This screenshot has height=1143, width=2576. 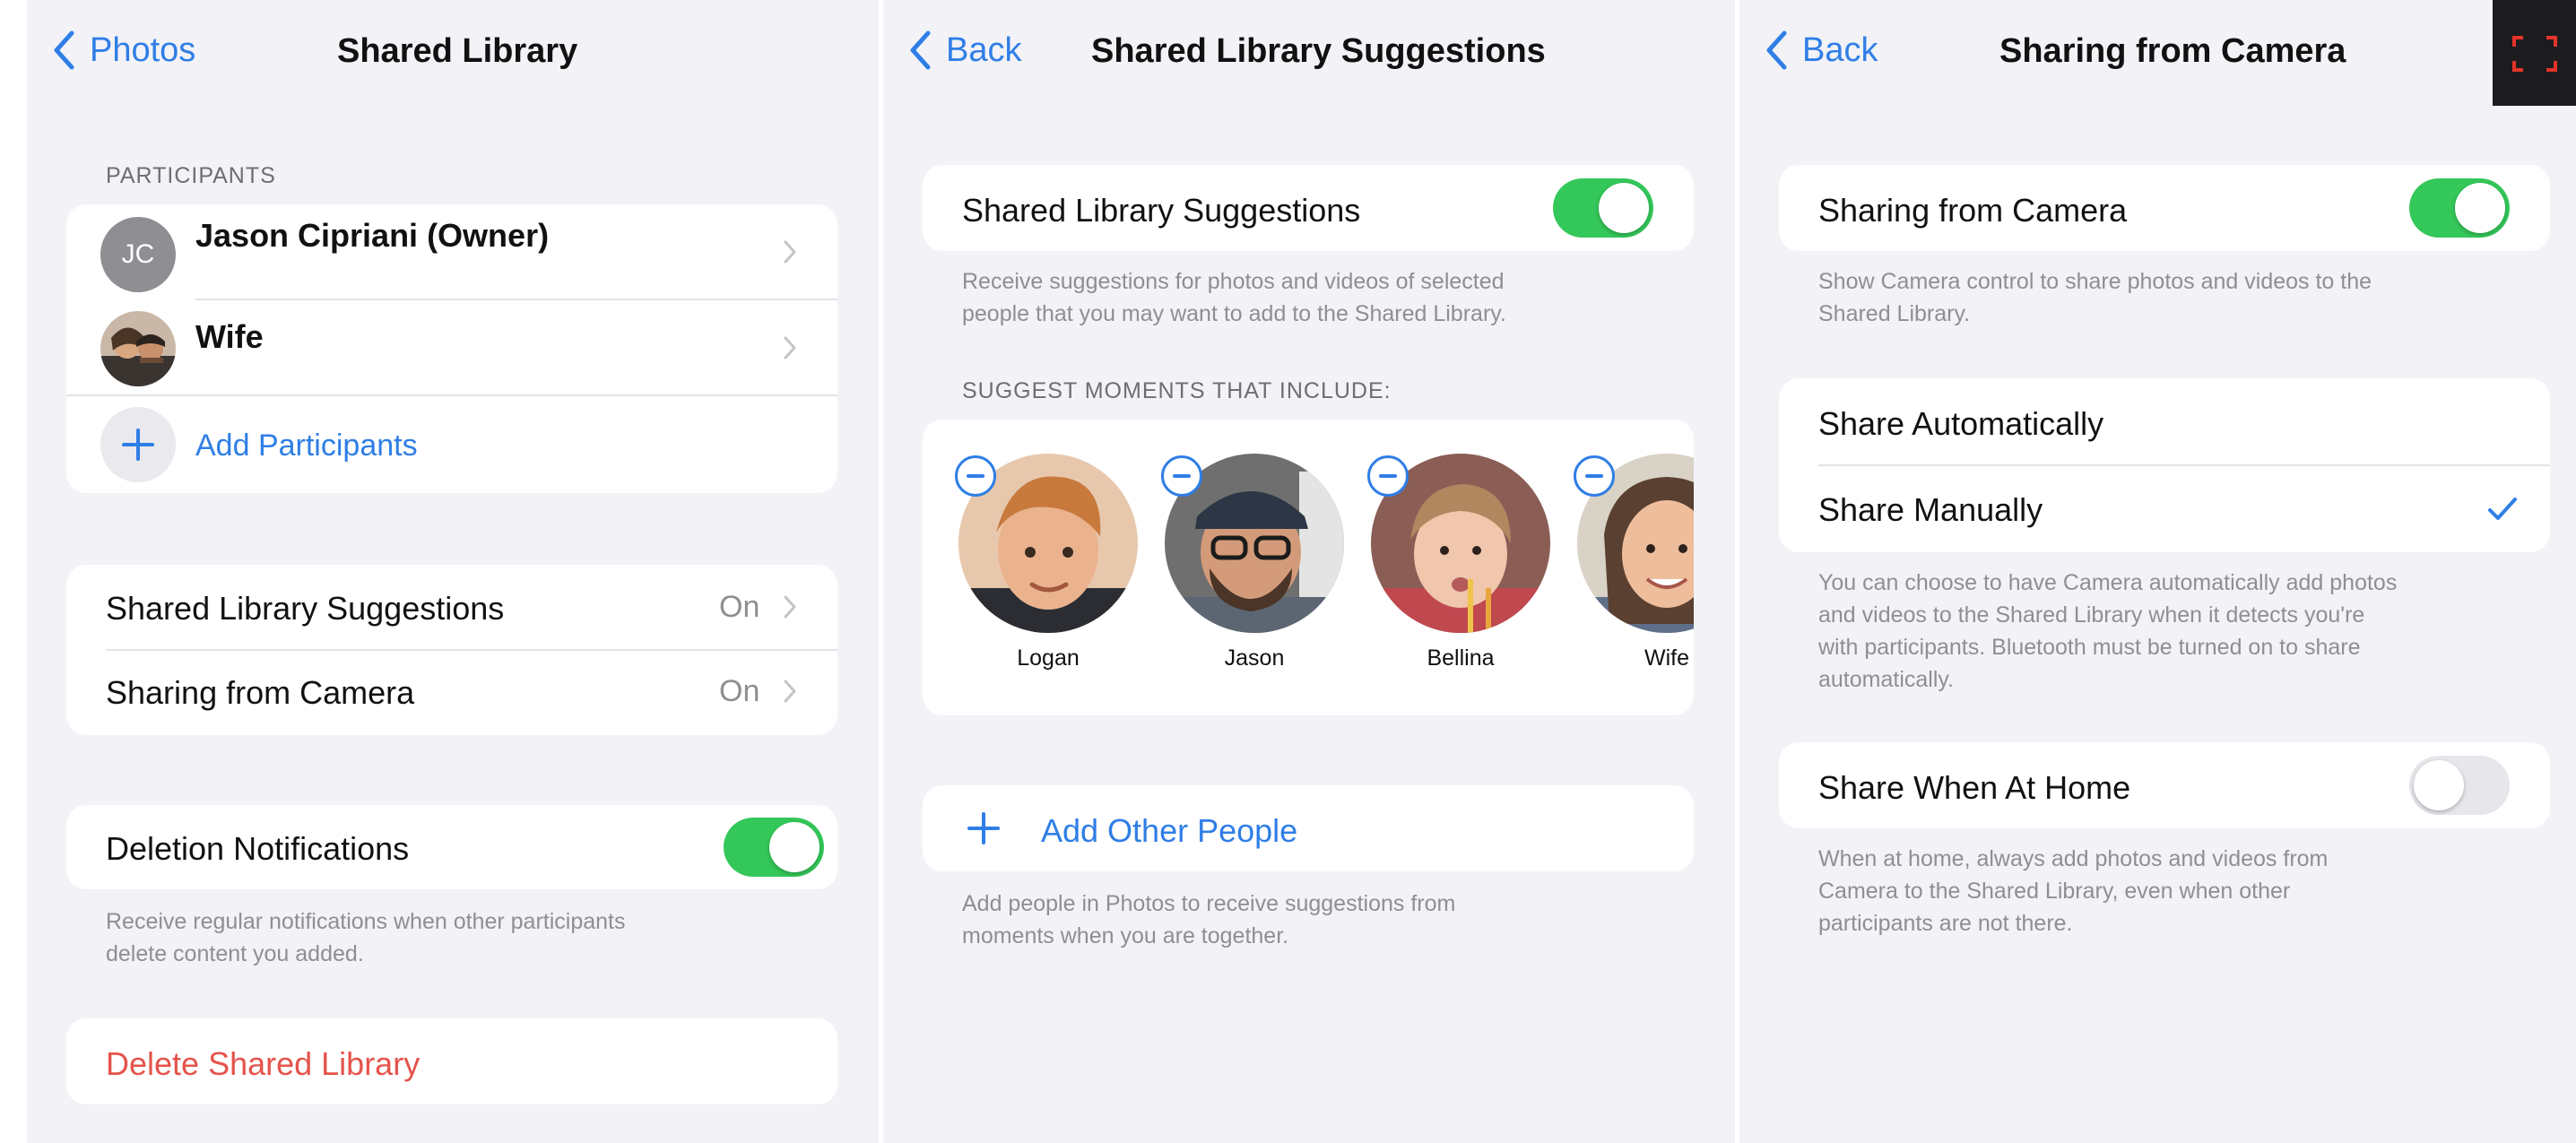 I want to click on checkmark-icon, so click(x=2502, y=509).